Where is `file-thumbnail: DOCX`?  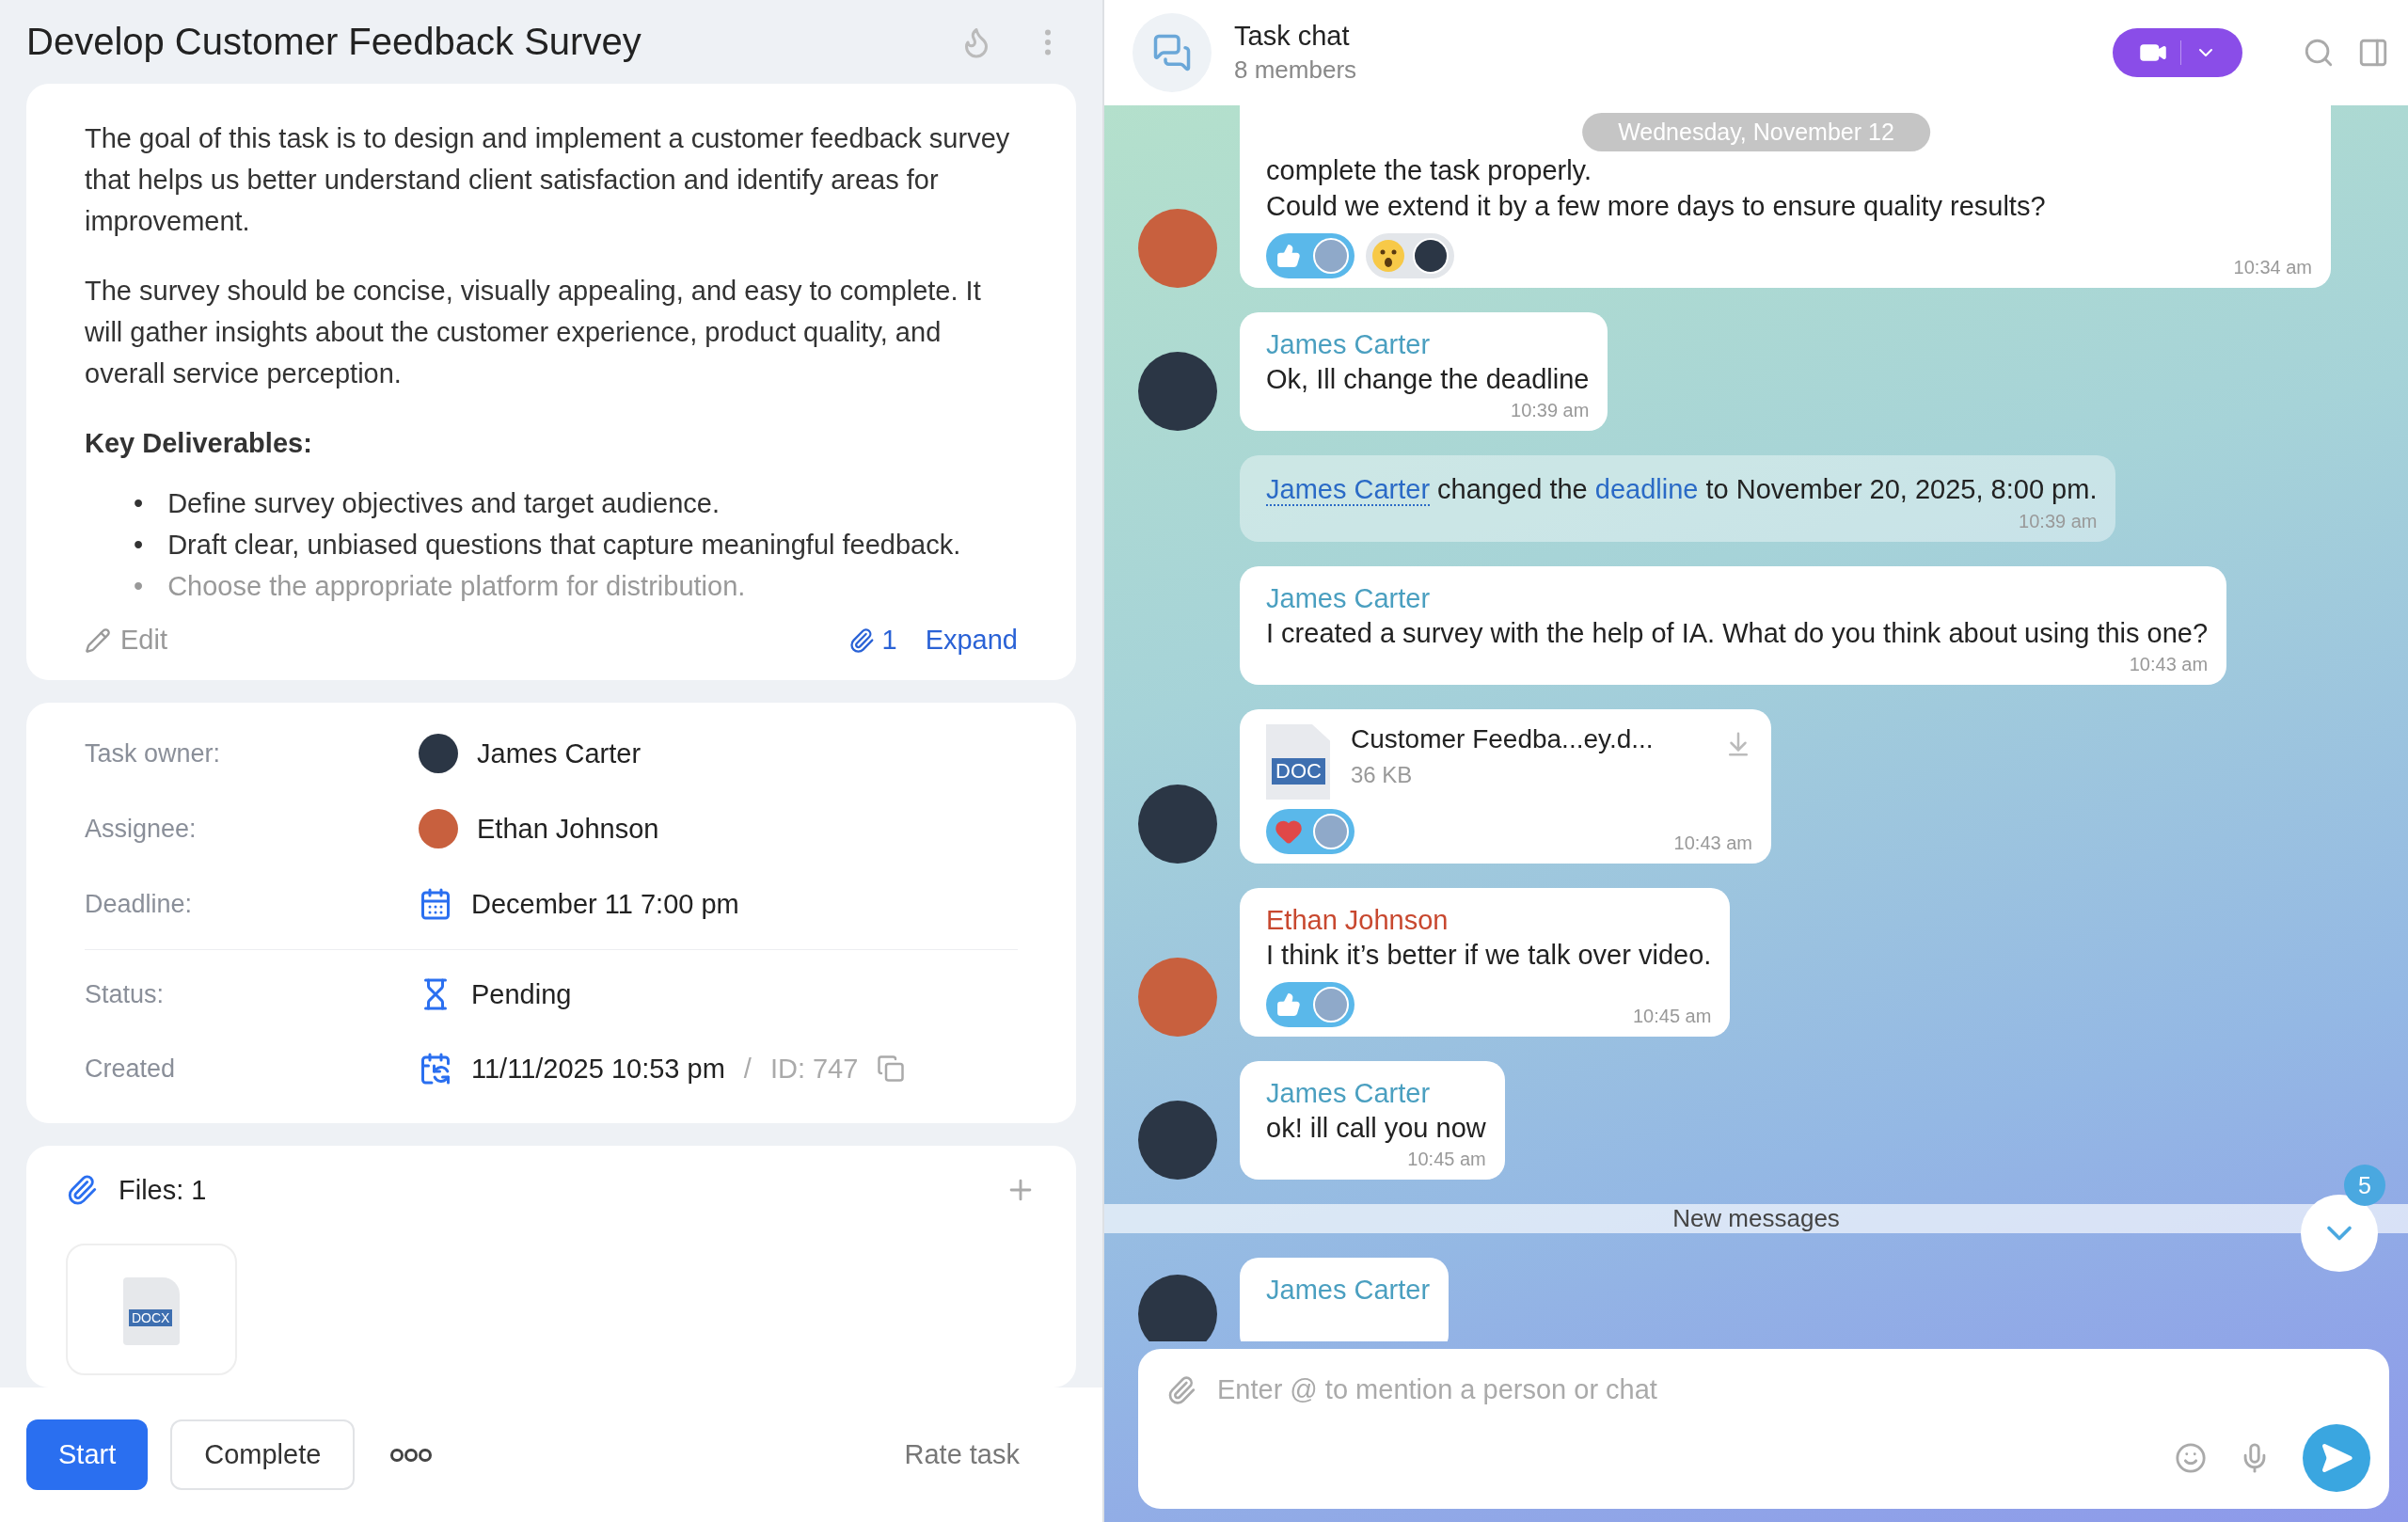 file-thumbnail: DOCX is located at coordinates (152, 1309).